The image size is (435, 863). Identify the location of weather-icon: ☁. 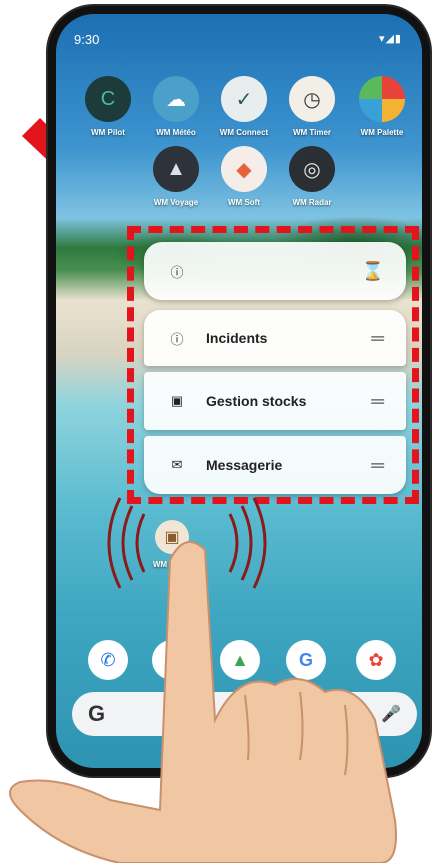
(176, 99).